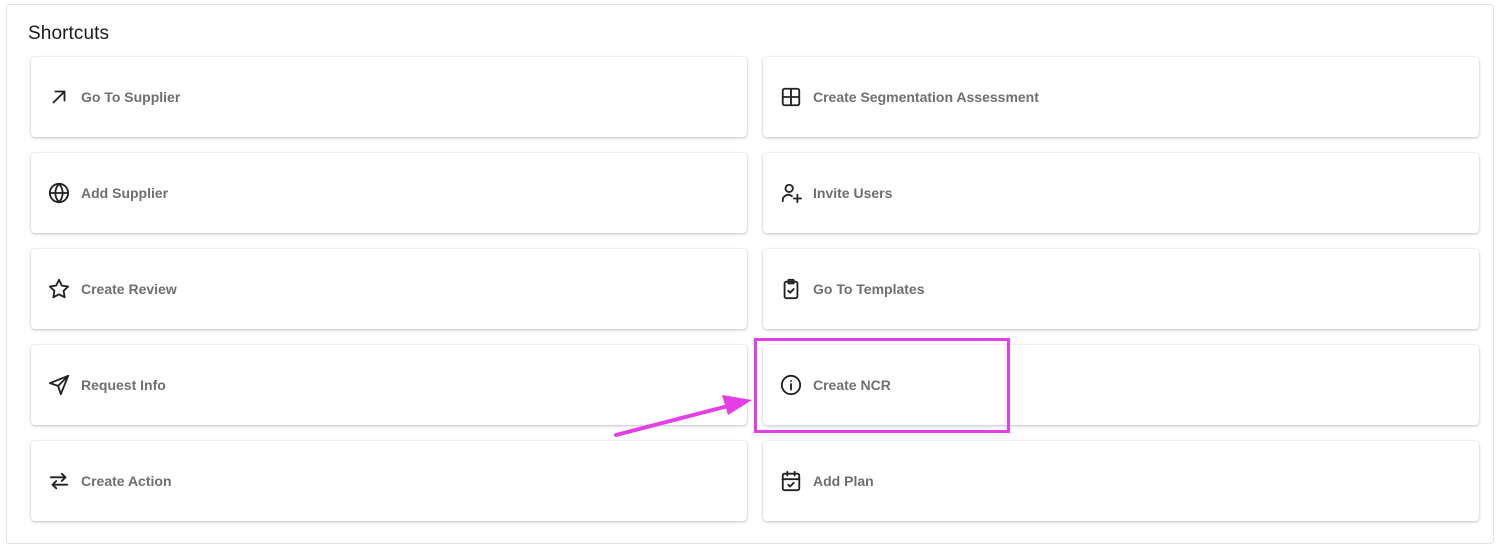 Image resolution: width=1502 pixels, height=544 pixels. What do you see at coordinates (852, 385) in the screenshot?
I see `create-ncr-label: Create NCR` at bounding box center [852, 385].